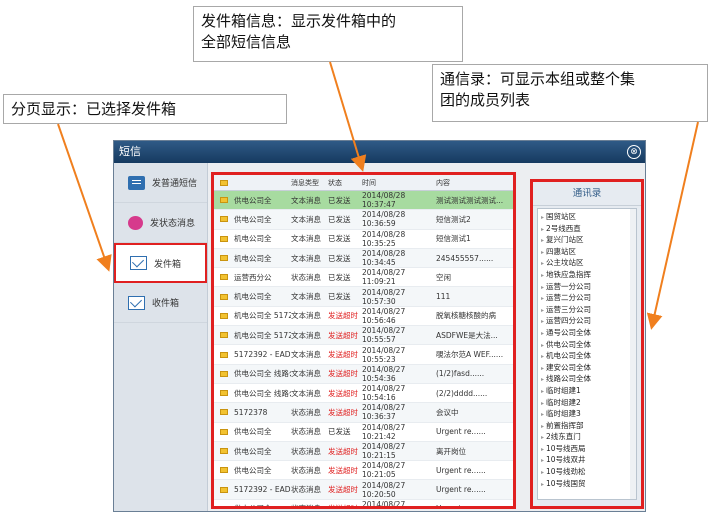 The image size is (711, 521). What do you see at coordinates (634, 152) in the screenshot?
I see `close-icon: ⊗` at bounding box center [634, 152].